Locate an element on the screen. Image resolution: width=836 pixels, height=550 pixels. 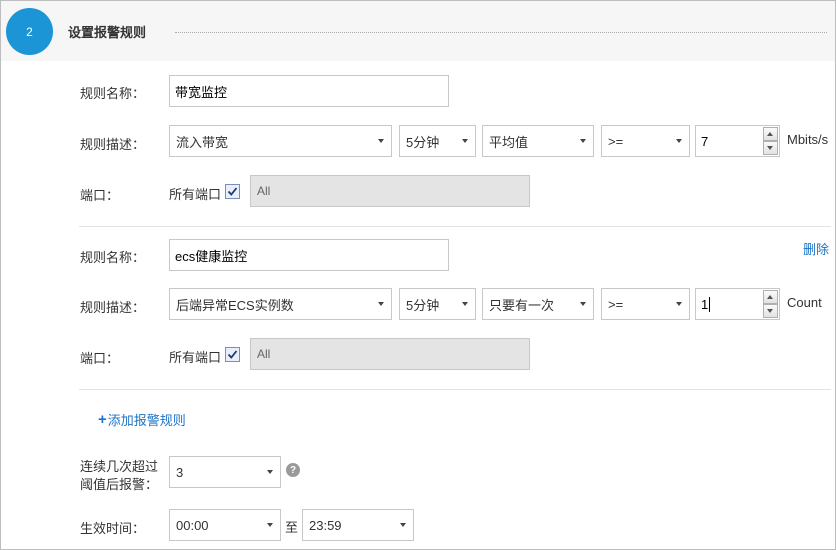
rule-1-all-ports-label: 所有端口 is located at coordinates (195, 194).